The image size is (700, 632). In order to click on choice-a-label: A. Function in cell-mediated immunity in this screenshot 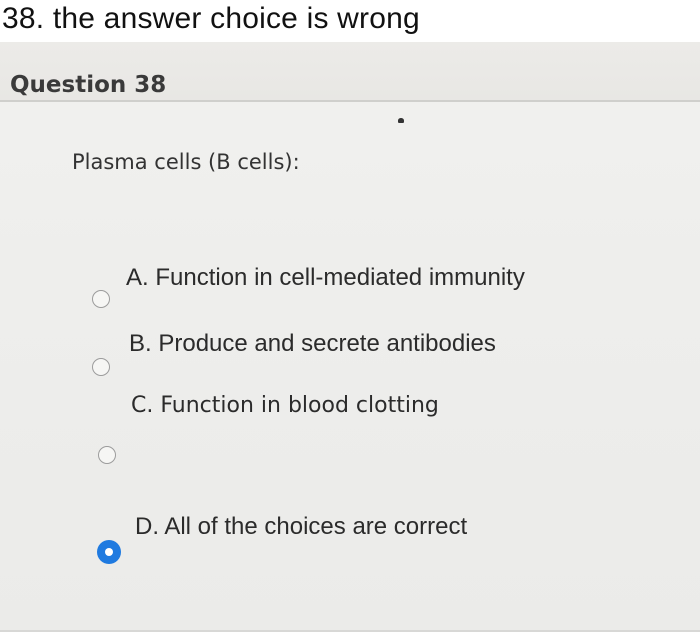, I will do `click(325, 278)`.